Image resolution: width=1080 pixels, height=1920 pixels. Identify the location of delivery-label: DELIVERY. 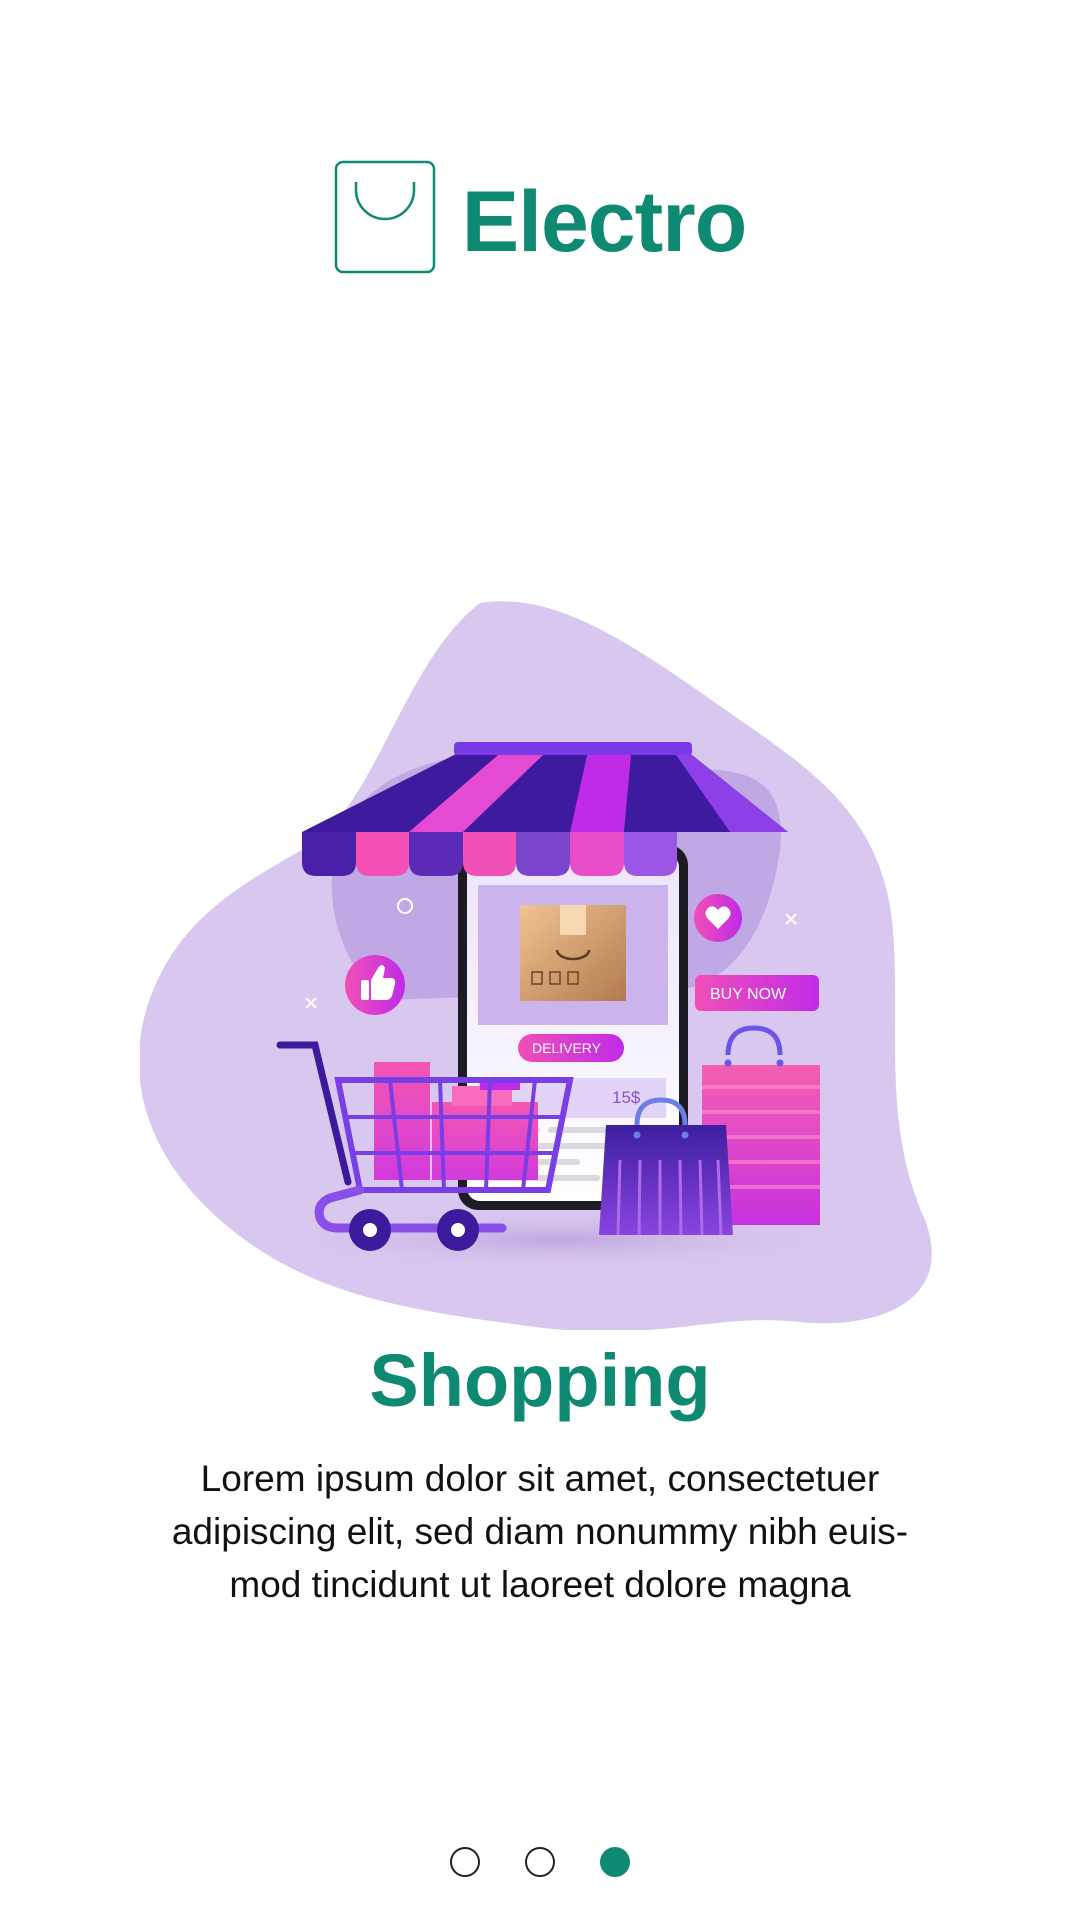
(567, 1048).